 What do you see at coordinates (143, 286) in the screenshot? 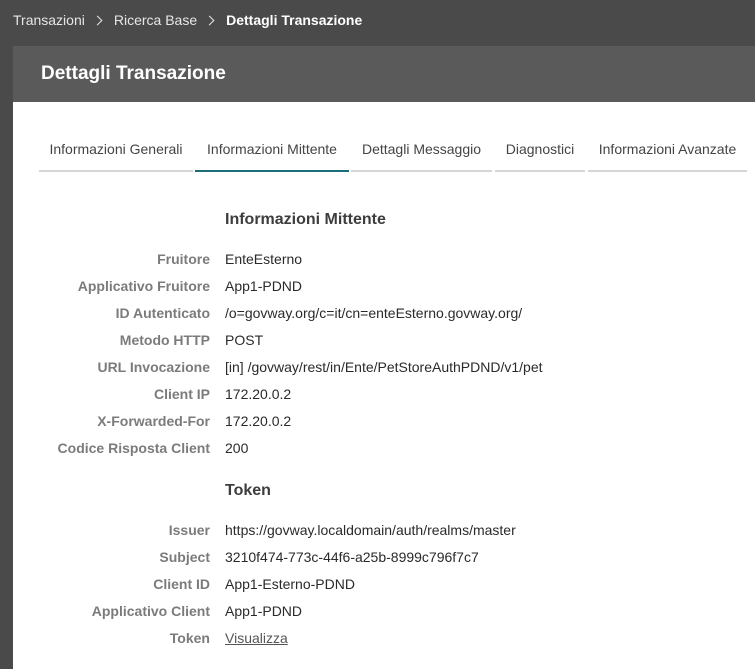
I see `detail-label: Applicativo Fruitore` at bounding box center [143, 286].